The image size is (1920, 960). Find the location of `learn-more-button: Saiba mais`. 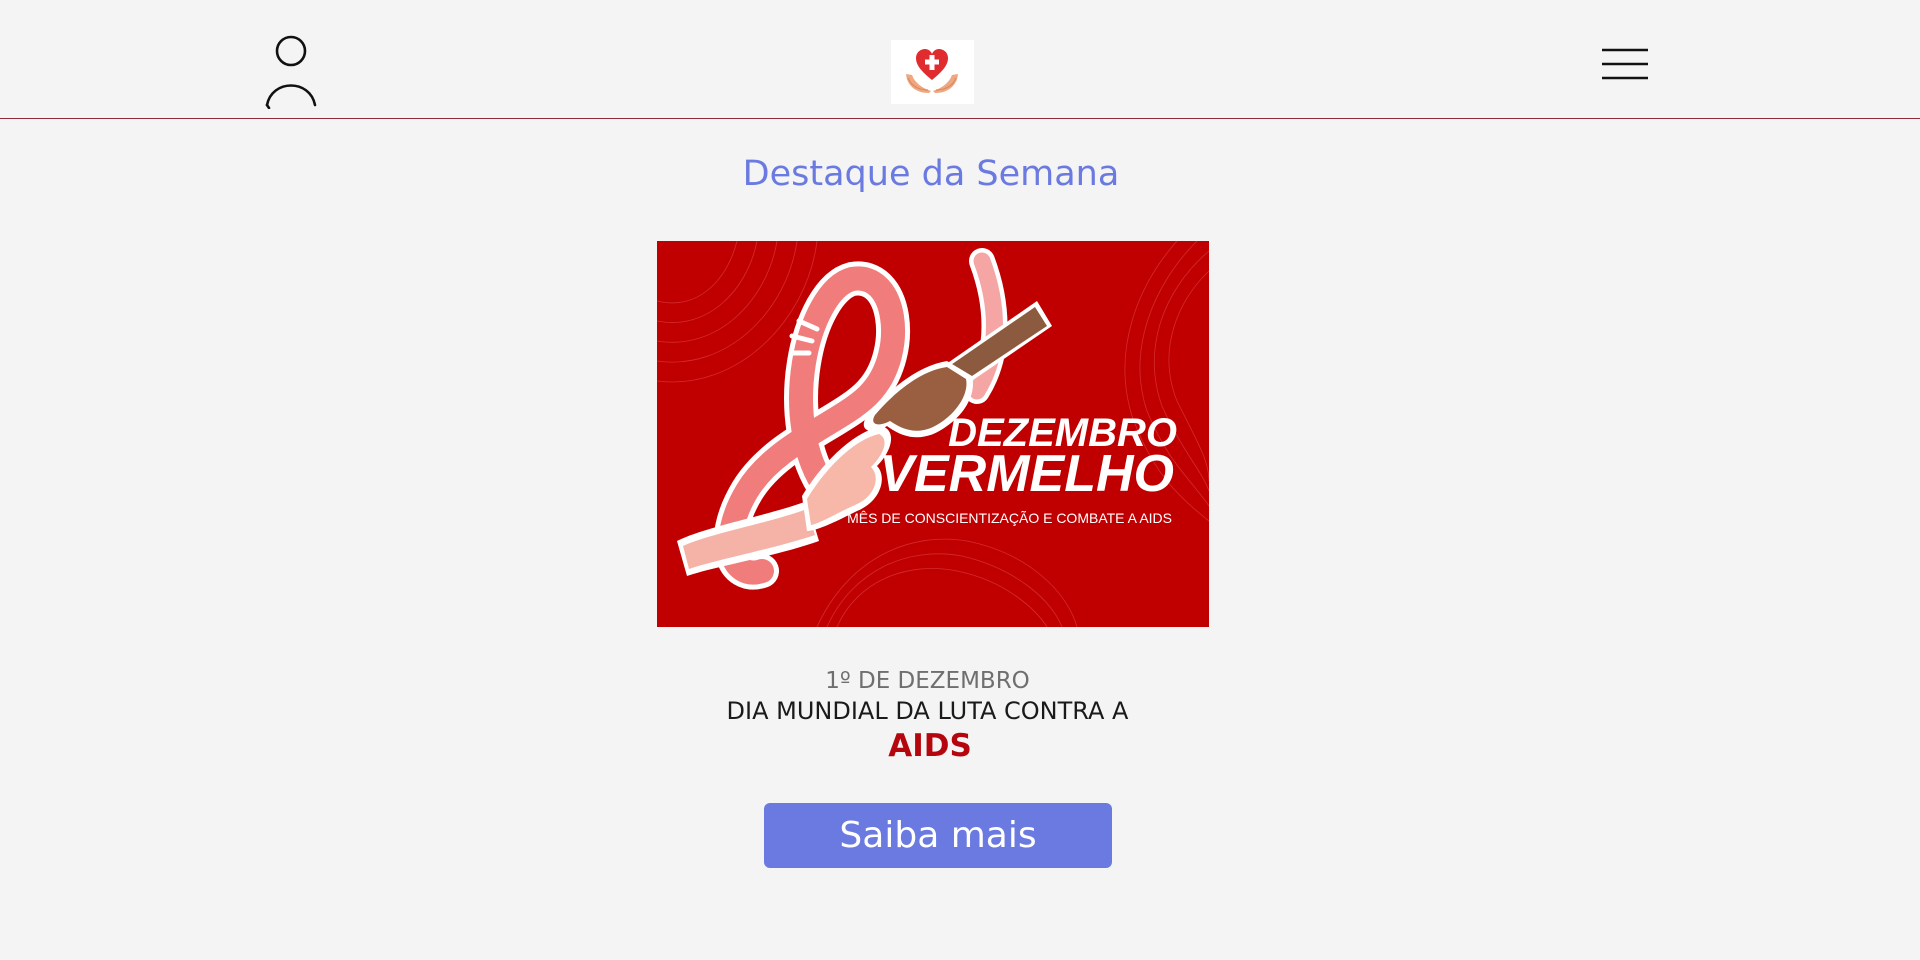

learn-more-button: Saiba mais is located at coordinates (938, 835).